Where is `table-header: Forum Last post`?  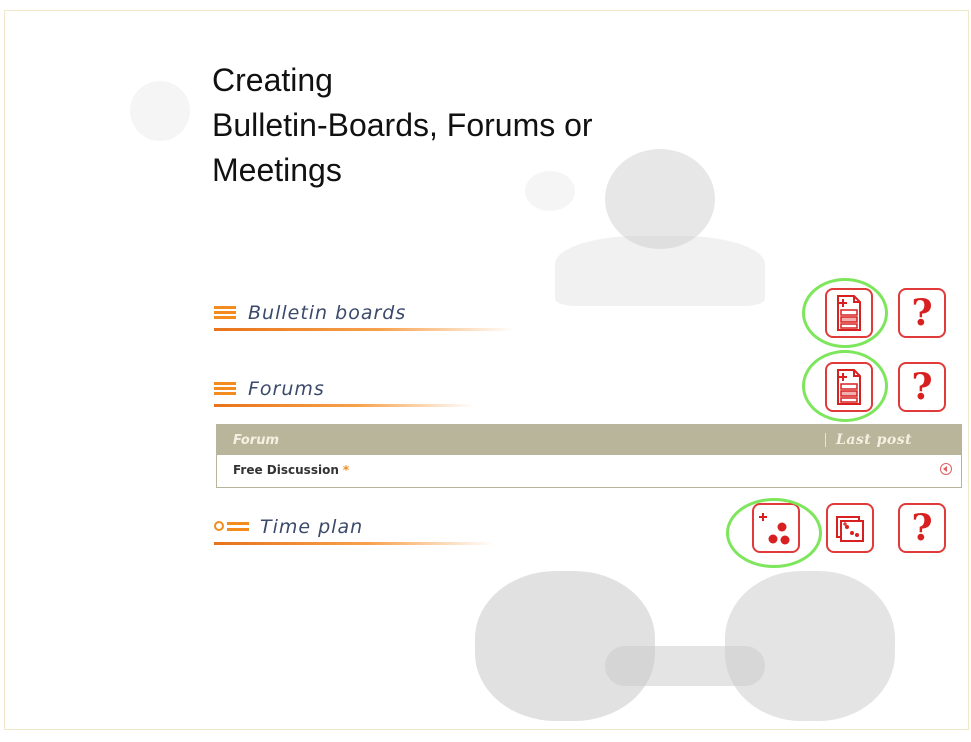
table-header: Forum Last post is located at coordinates (589, 440).